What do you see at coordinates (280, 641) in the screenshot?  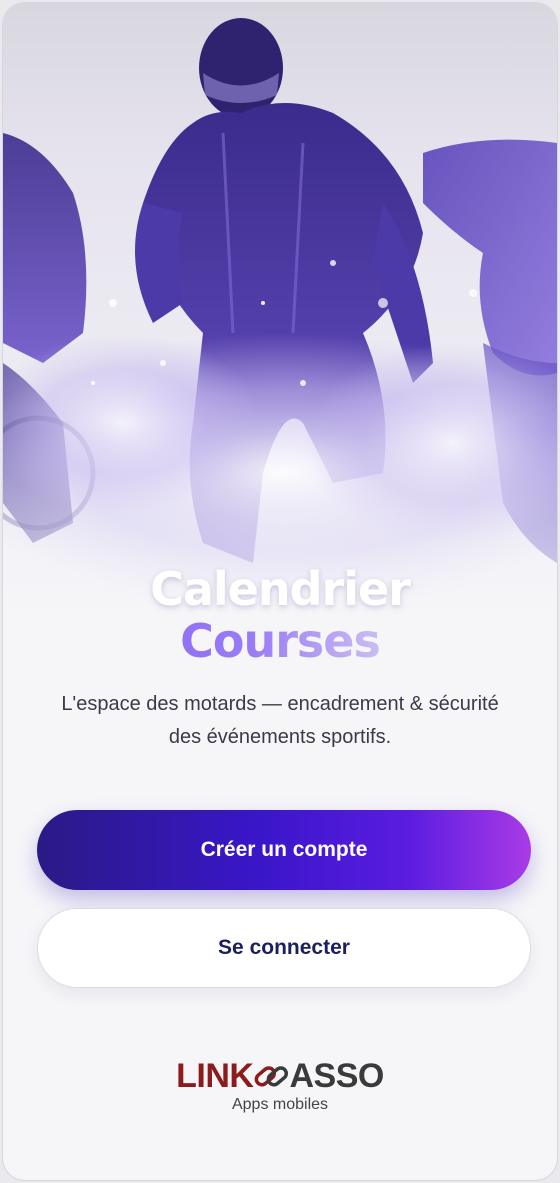 I see `app-title-line2: Courses` at bounding box center [280, 641].